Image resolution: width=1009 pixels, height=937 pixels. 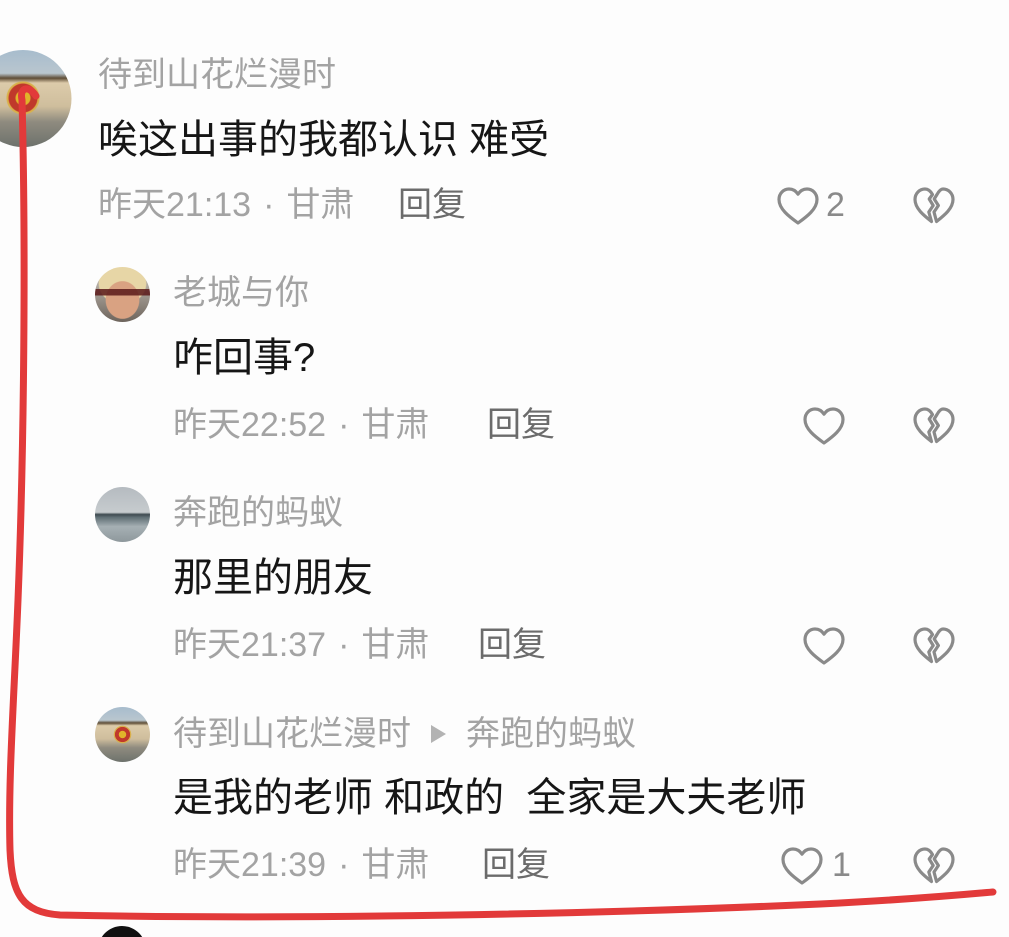 I want to click on reply-meta: 昨天21:37 · 甘肃, so click(x=301, y=645).